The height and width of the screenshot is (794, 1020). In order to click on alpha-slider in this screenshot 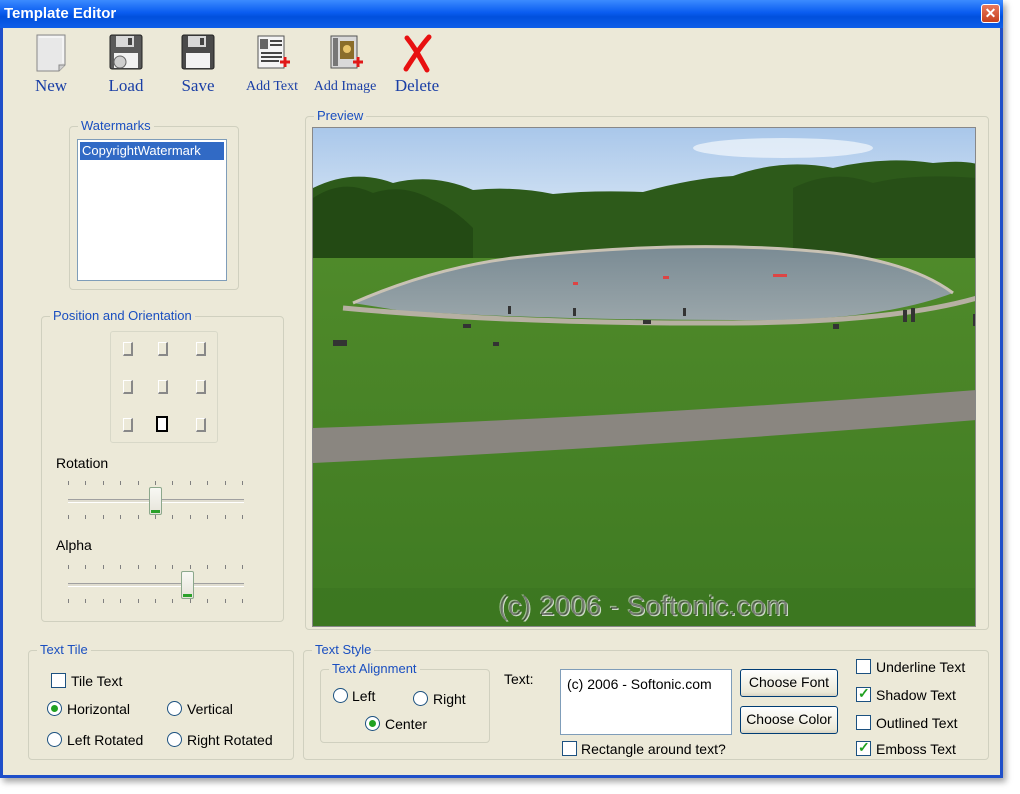, I will do `click(156, 584)`.